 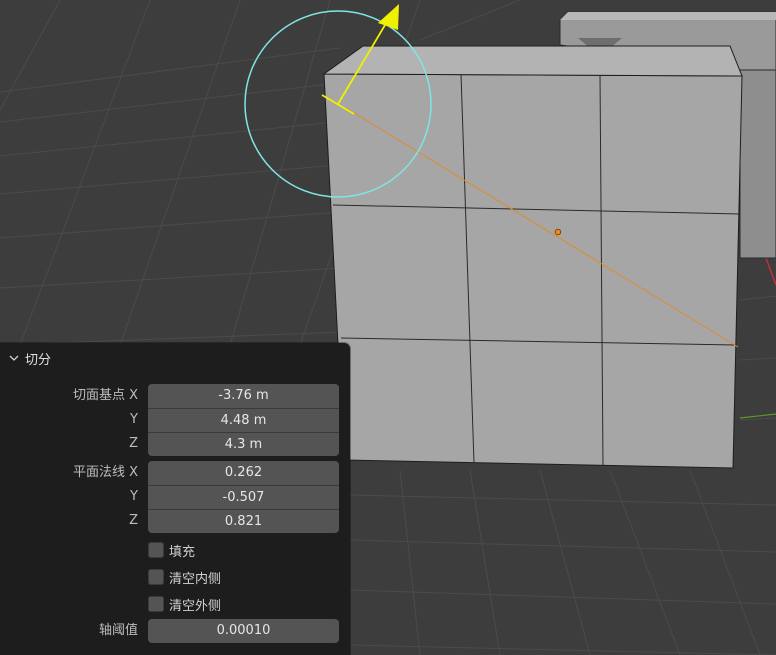 I want to click on plane-normal-y-row: Y -0.507, so click(x=175, y=497).